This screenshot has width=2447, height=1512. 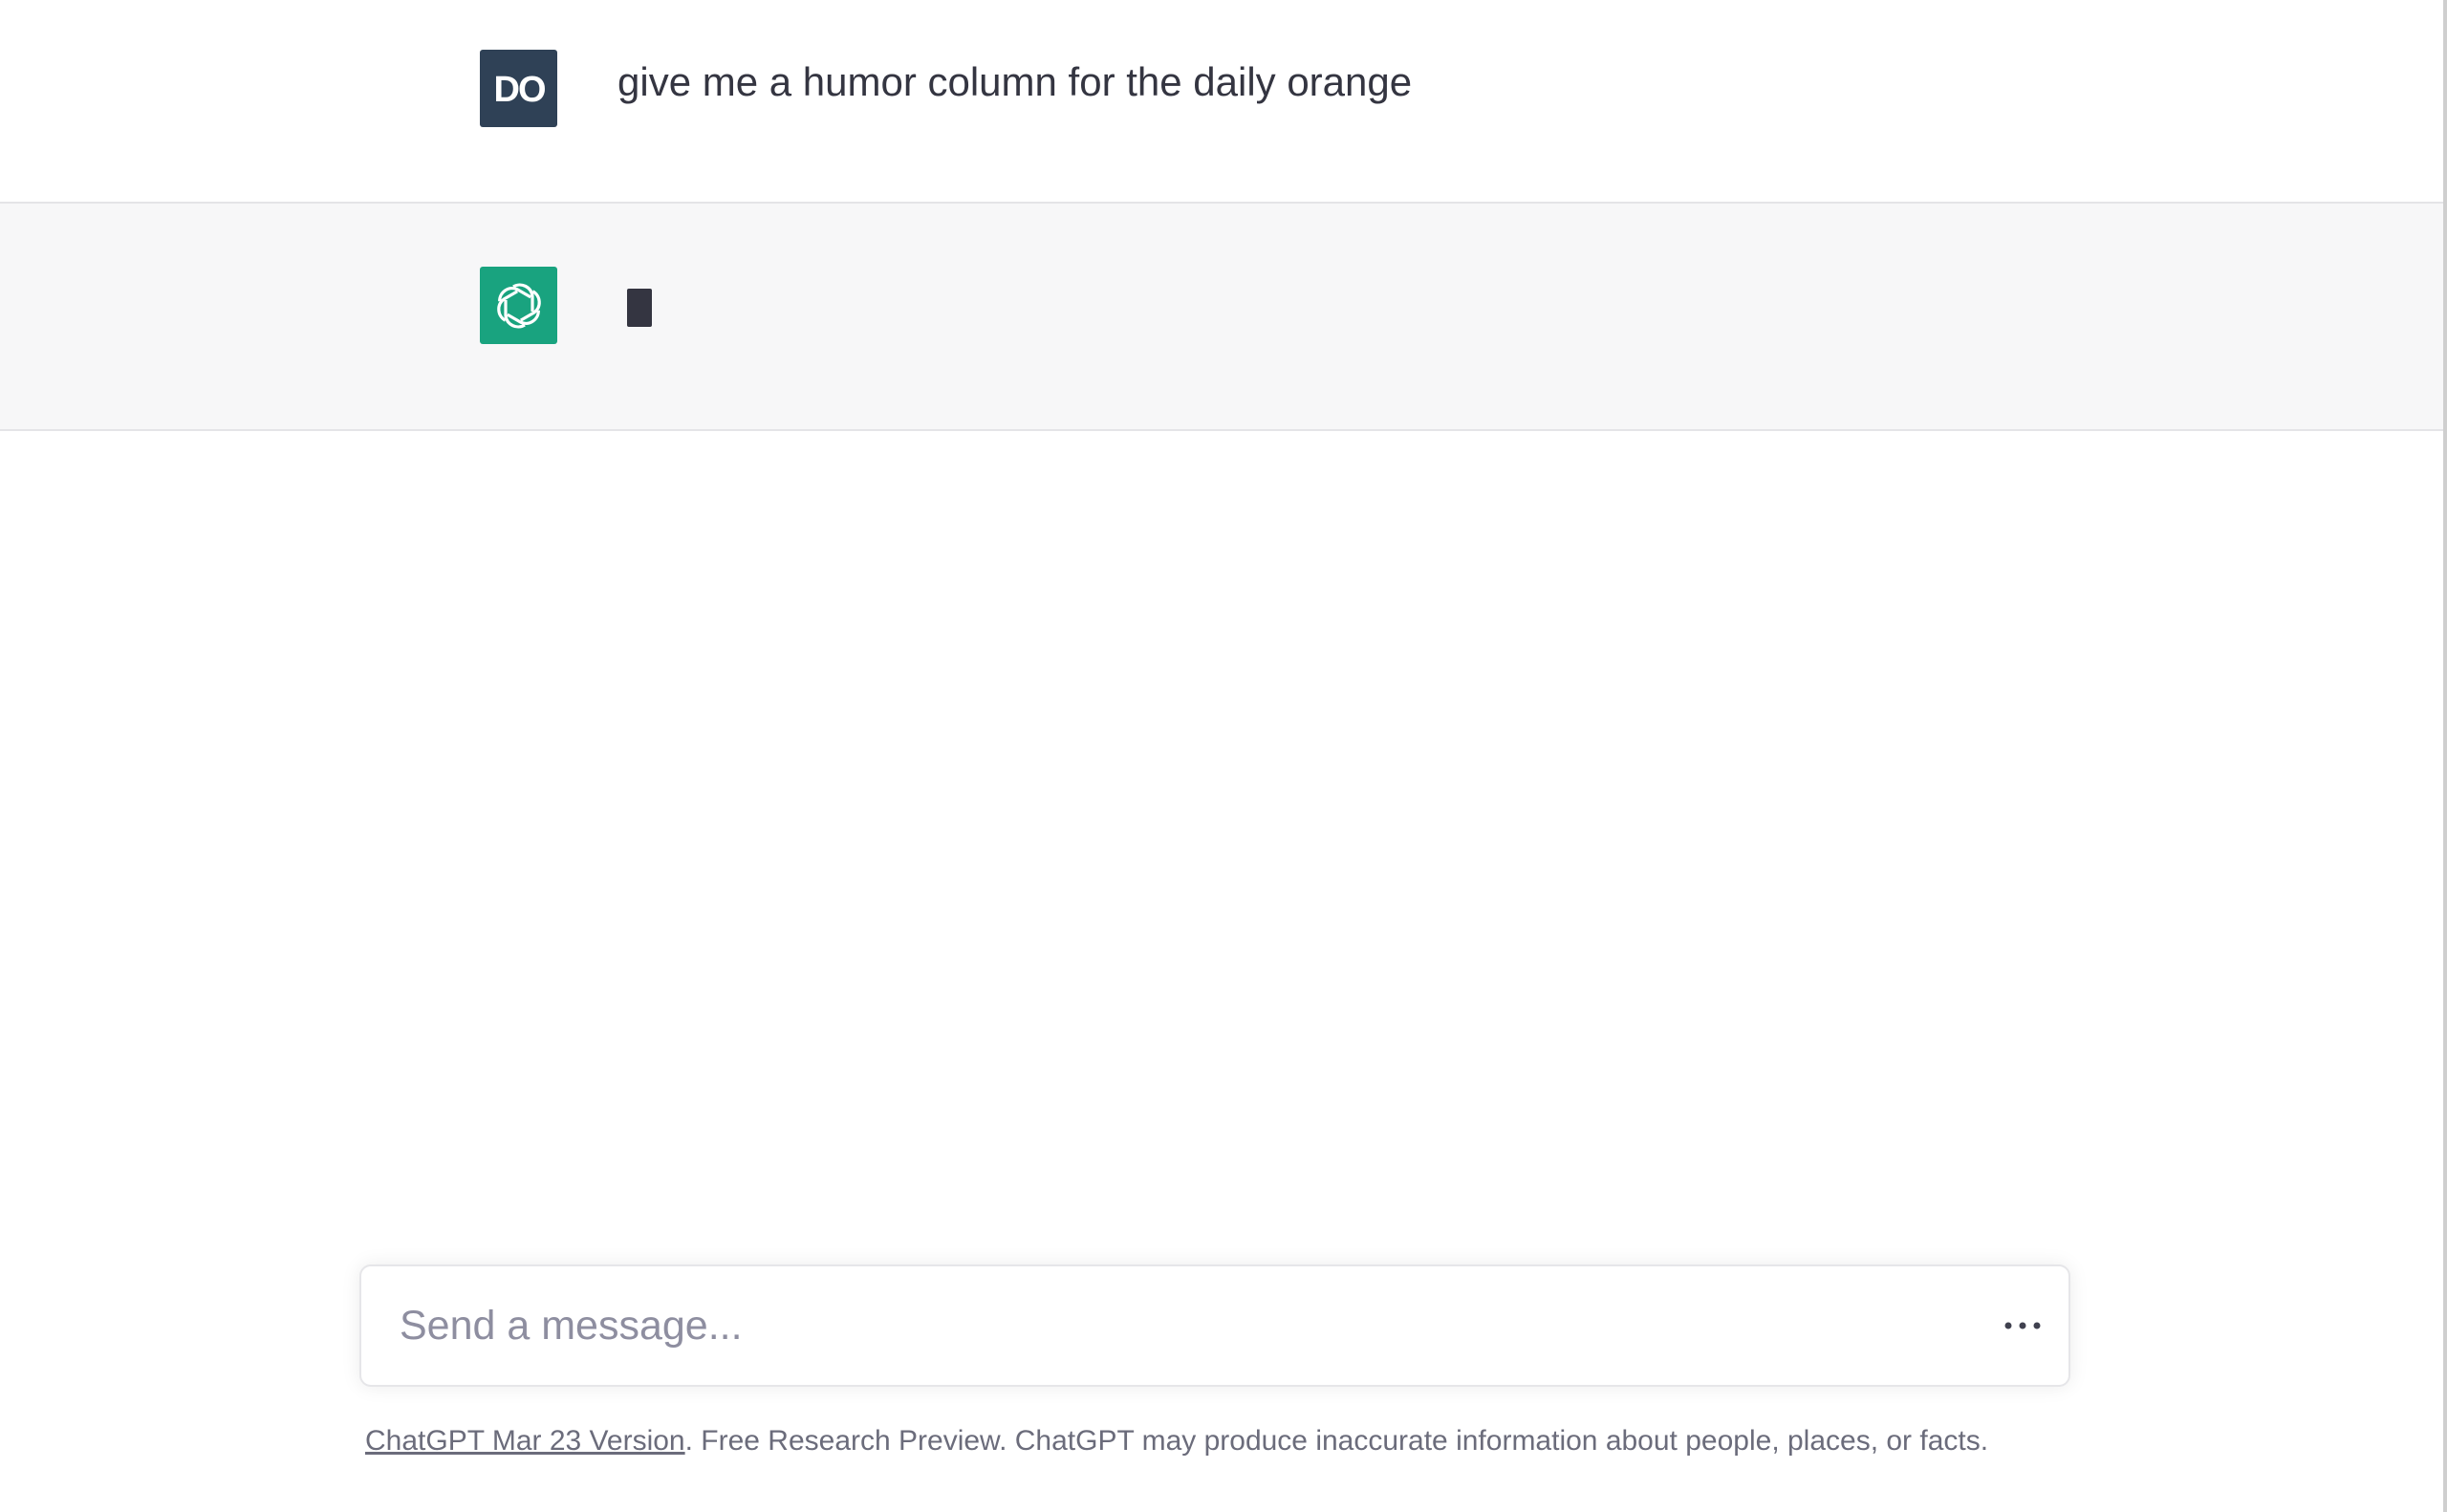 I want to click on svg-text: DO, so click(x=518, y=89).